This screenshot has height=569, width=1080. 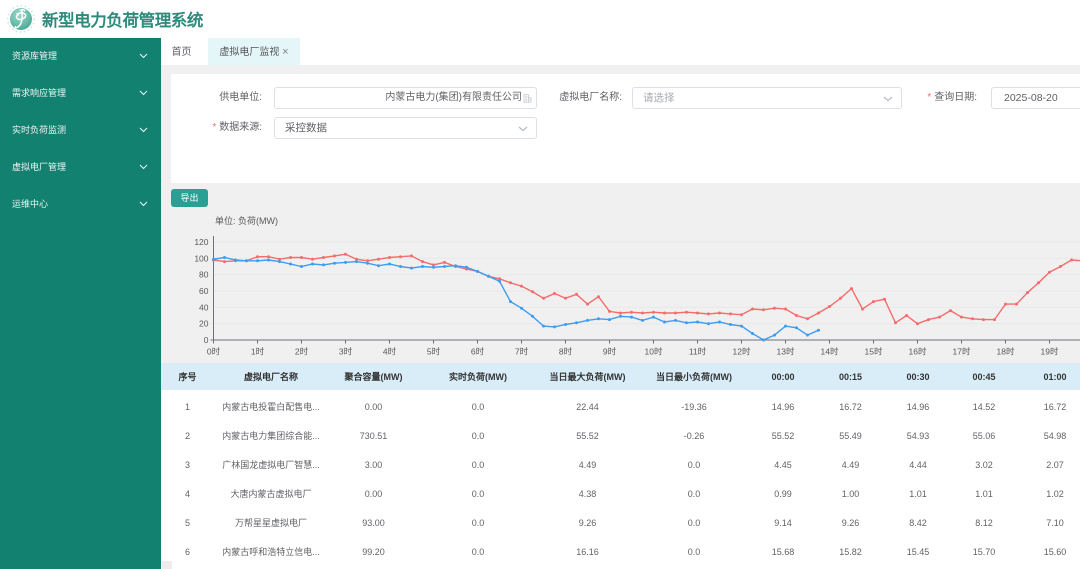 What do you see at coordinates (390, 352) in the screenshot?
I see `svg-text: 4时` at bounding box center [390, 352].